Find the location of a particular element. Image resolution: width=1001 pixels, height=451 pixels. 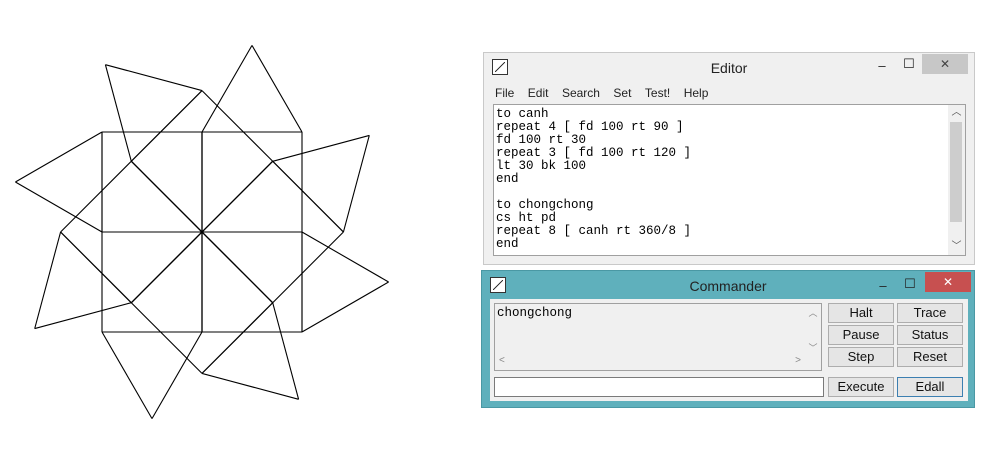

trace-button: Trace is located at coordinates (930, 313).